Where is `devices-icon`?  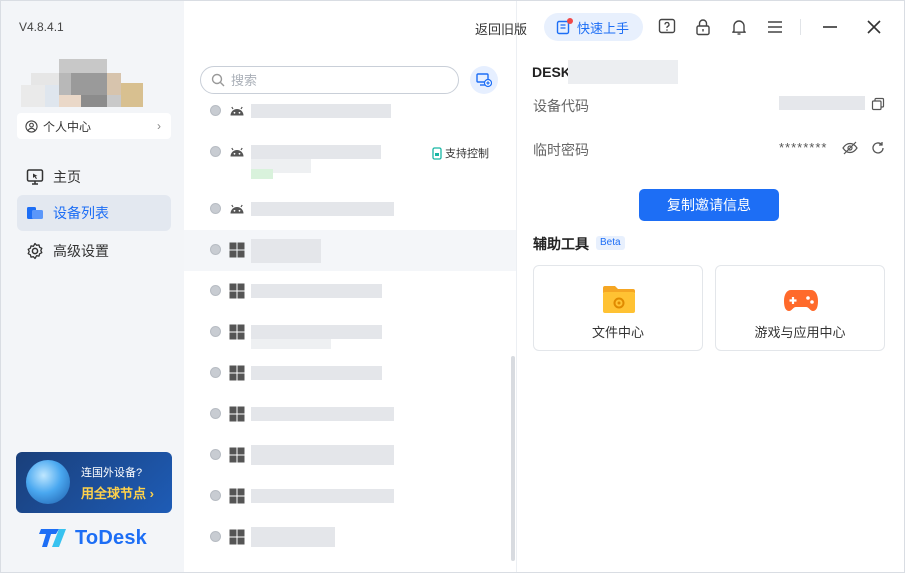 devices-icon is located at coordinates (35, 213).